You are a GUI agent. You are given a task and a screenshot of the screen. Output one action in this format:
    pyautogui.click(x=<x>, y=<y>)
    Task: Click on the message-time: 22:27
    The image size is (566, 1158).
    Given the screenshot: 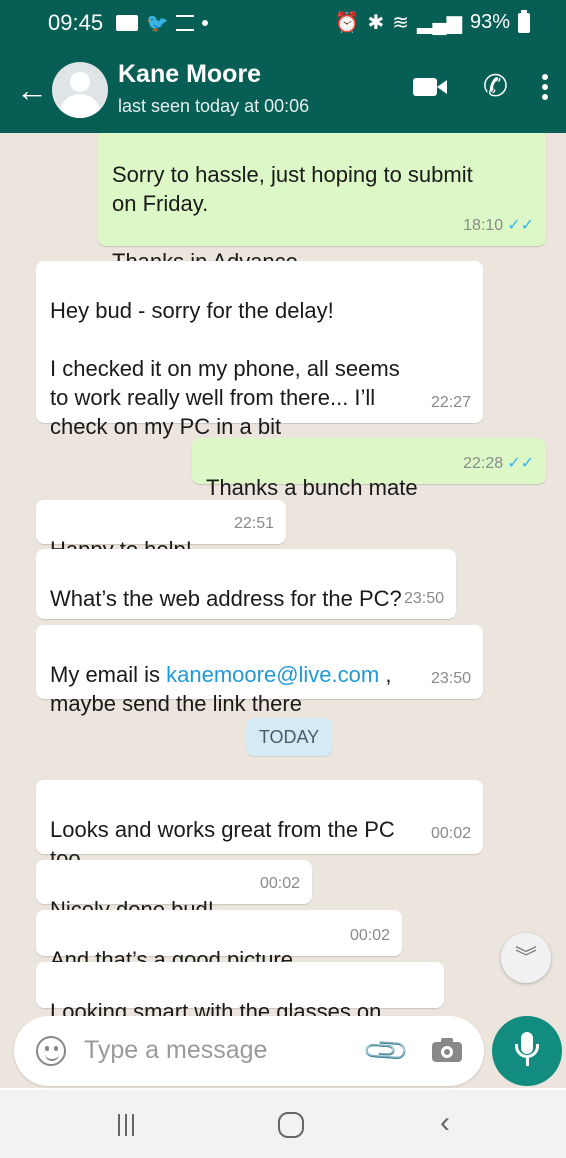 What is the action you would take?
    pyautogui.click(x=450, y=402)
    